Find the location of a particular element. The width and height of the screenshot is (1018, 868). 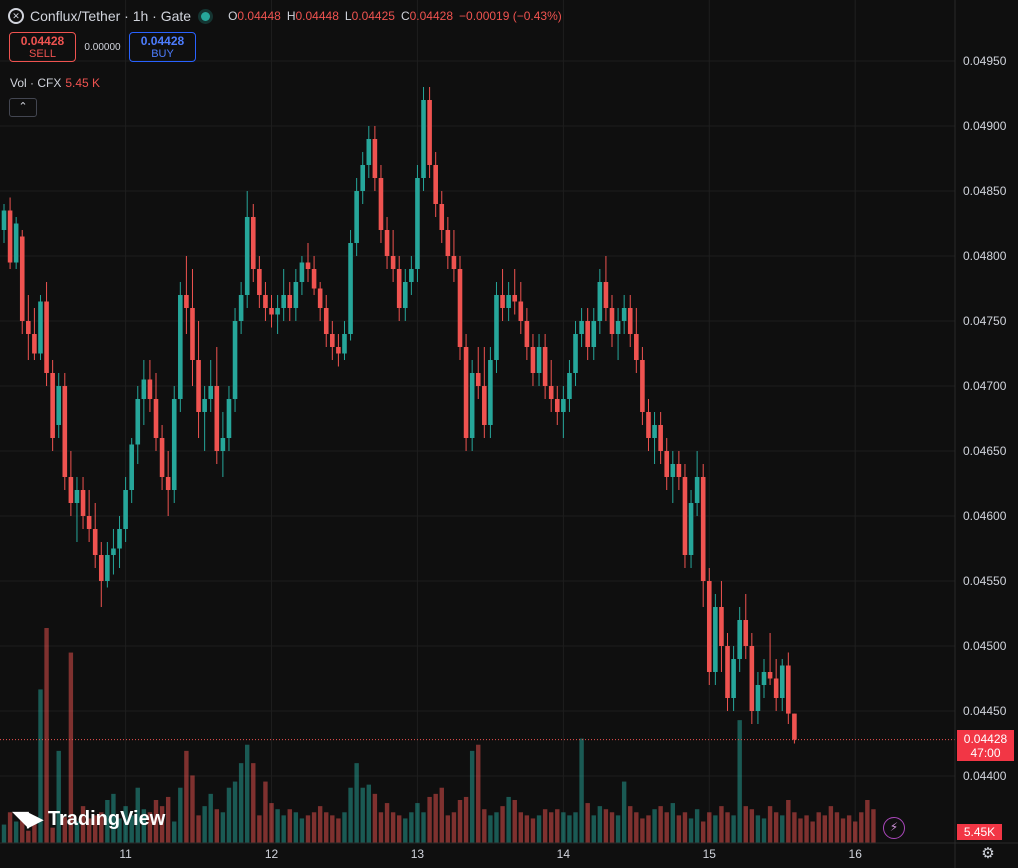

buy-button: 0.04428 BUY is located at coordinates (162, 47).